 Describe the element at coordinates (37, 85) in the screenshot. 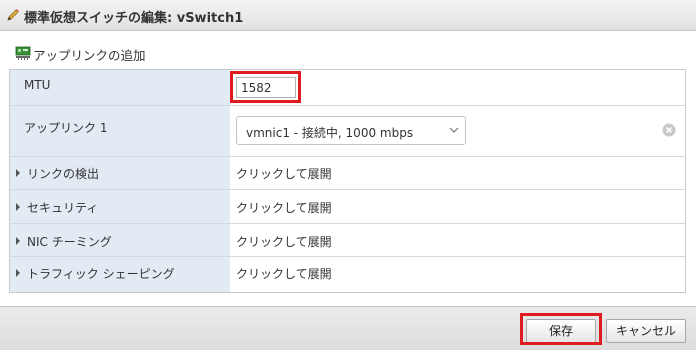

I see `mtu-label: MTU` at that location.